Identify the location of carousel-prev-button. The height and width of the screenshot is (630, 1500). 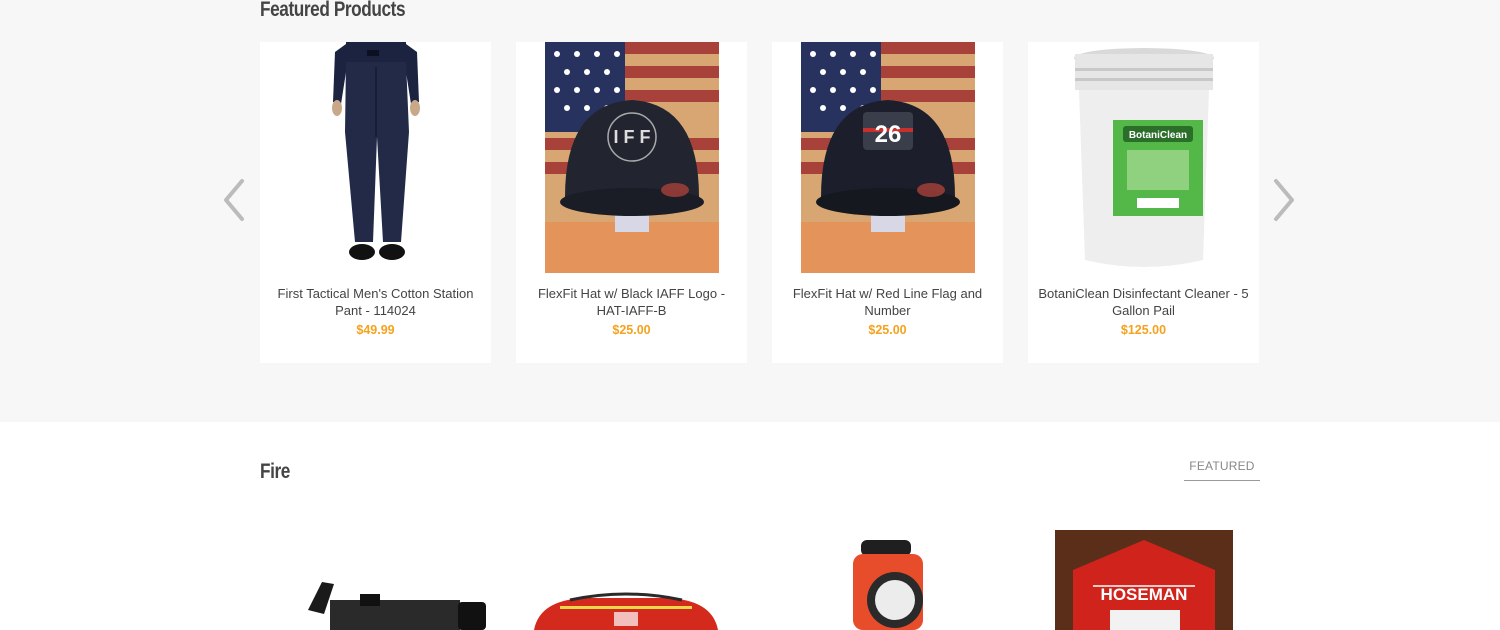
(235, 200).